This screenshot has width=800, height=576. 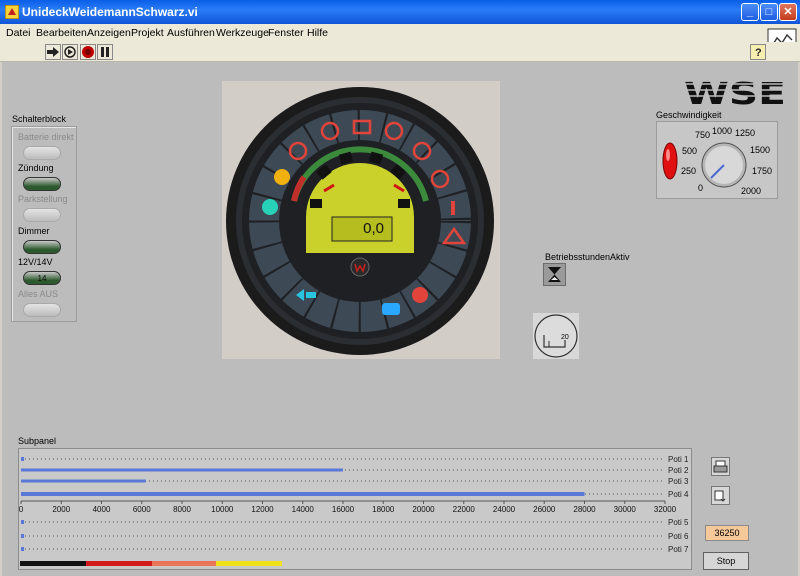 I want to click on speed-tick-2000: 2000, so click(x=751, y=191).